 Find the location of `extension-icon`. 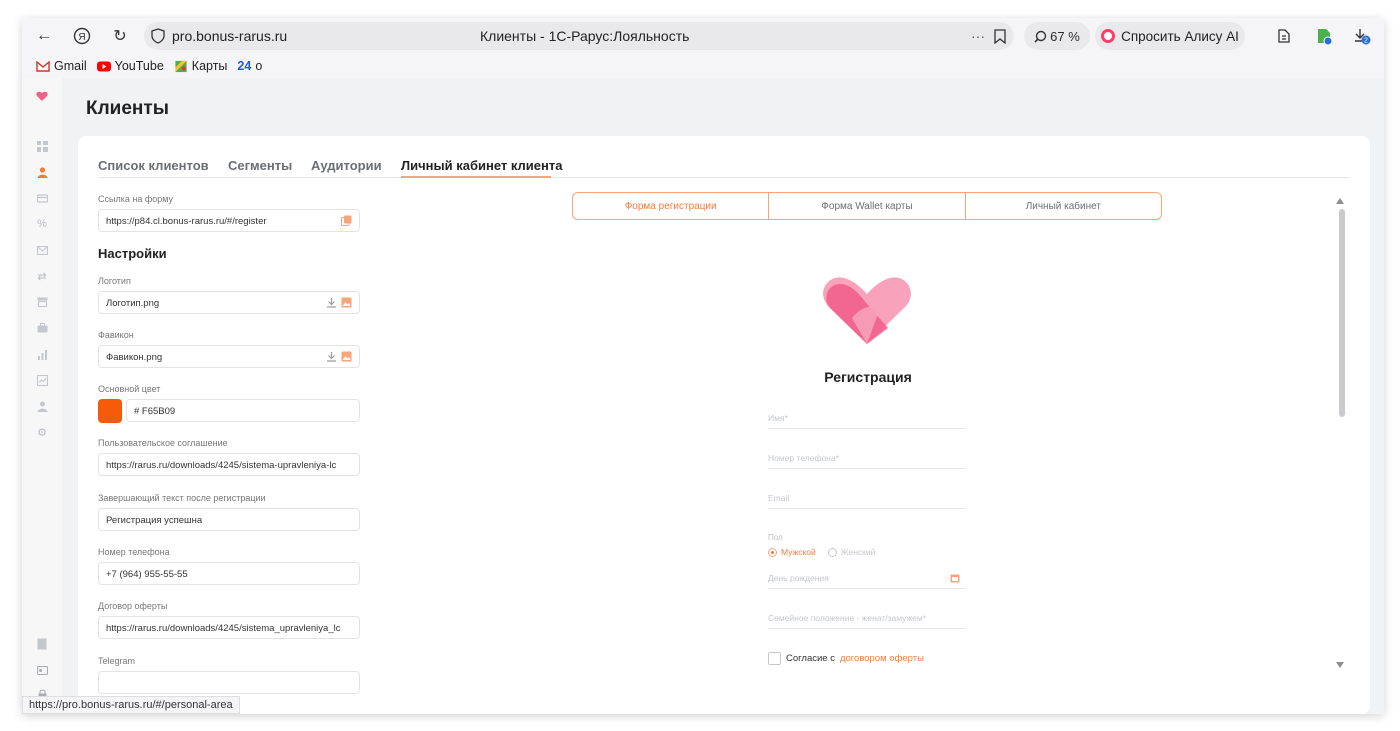

extension-icon is located at coordinates (1324, 36).